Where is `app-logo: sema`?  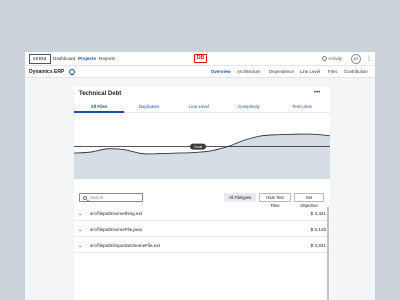
app-logo: sema is located at coordinates (40, 59).